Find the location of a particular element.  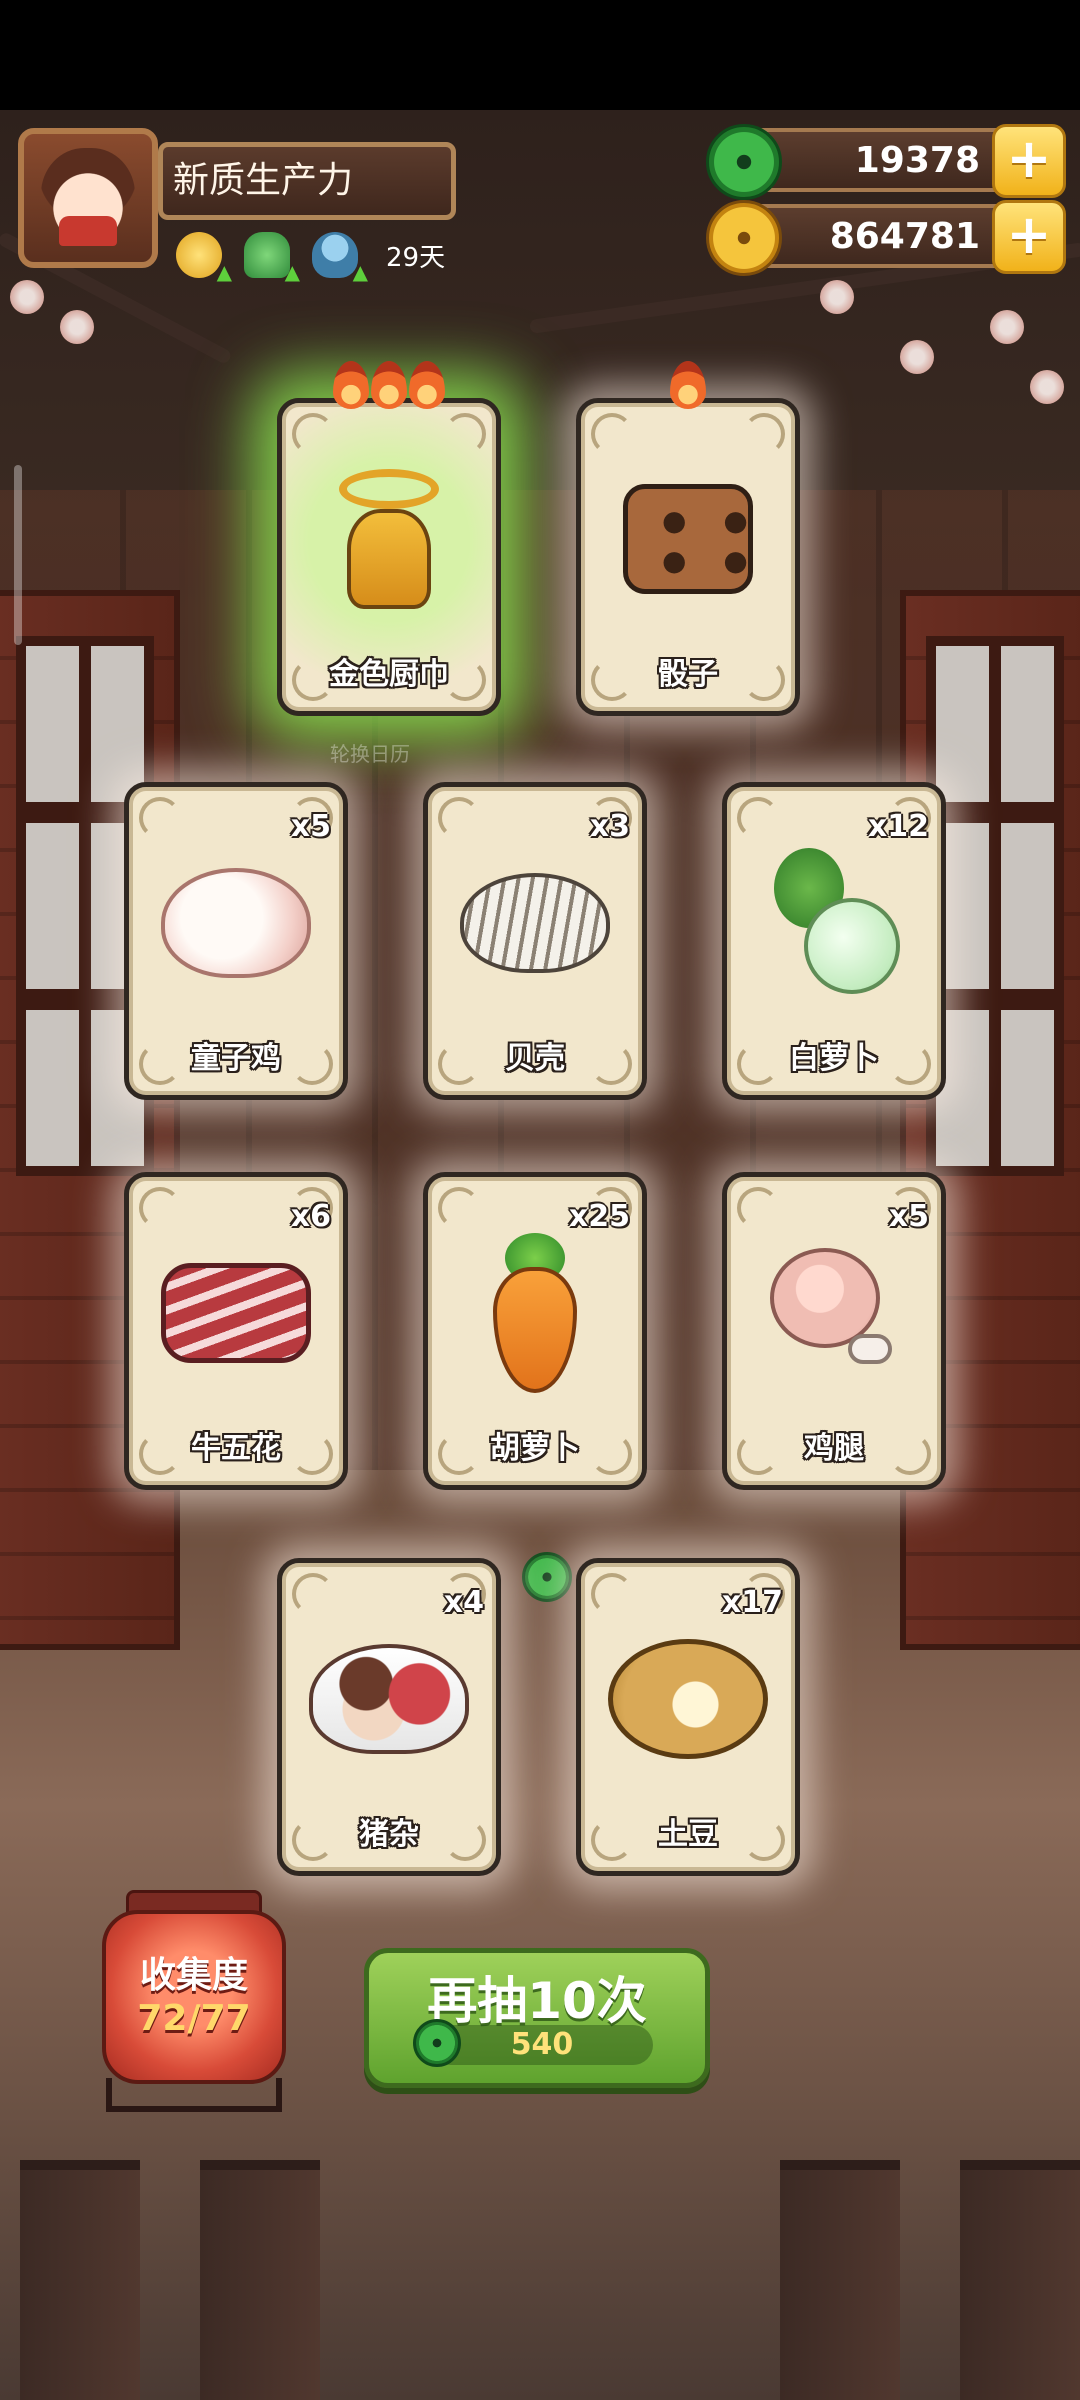

left-door is located at coordinates (90, 1120).